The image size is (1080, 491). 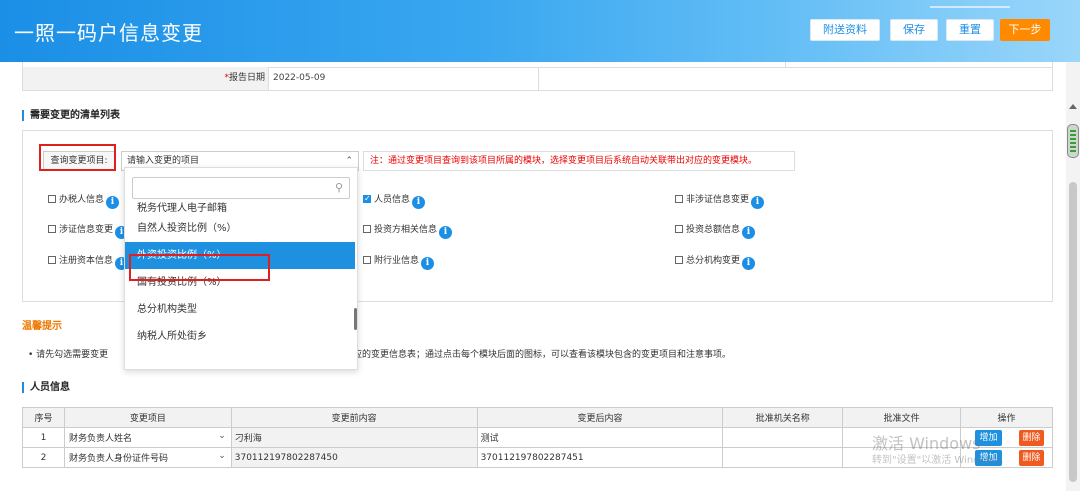 I want to click on next-step-button: 下一步, so click(x=1025, y=30).